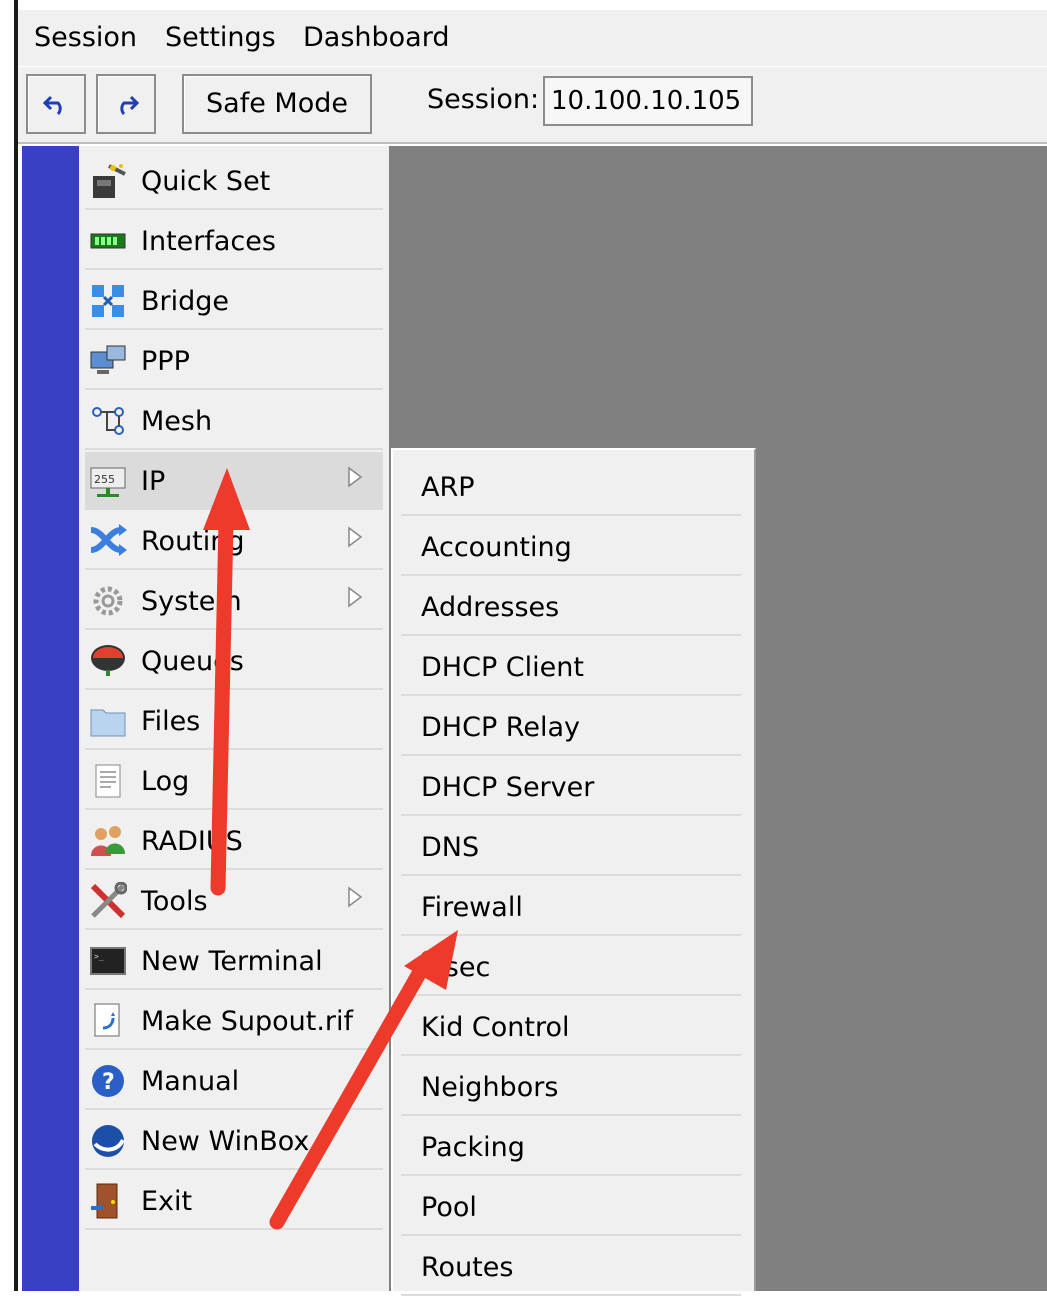 The image size is (1047, 1296). I want to click on redo-button, so click(126, 104).